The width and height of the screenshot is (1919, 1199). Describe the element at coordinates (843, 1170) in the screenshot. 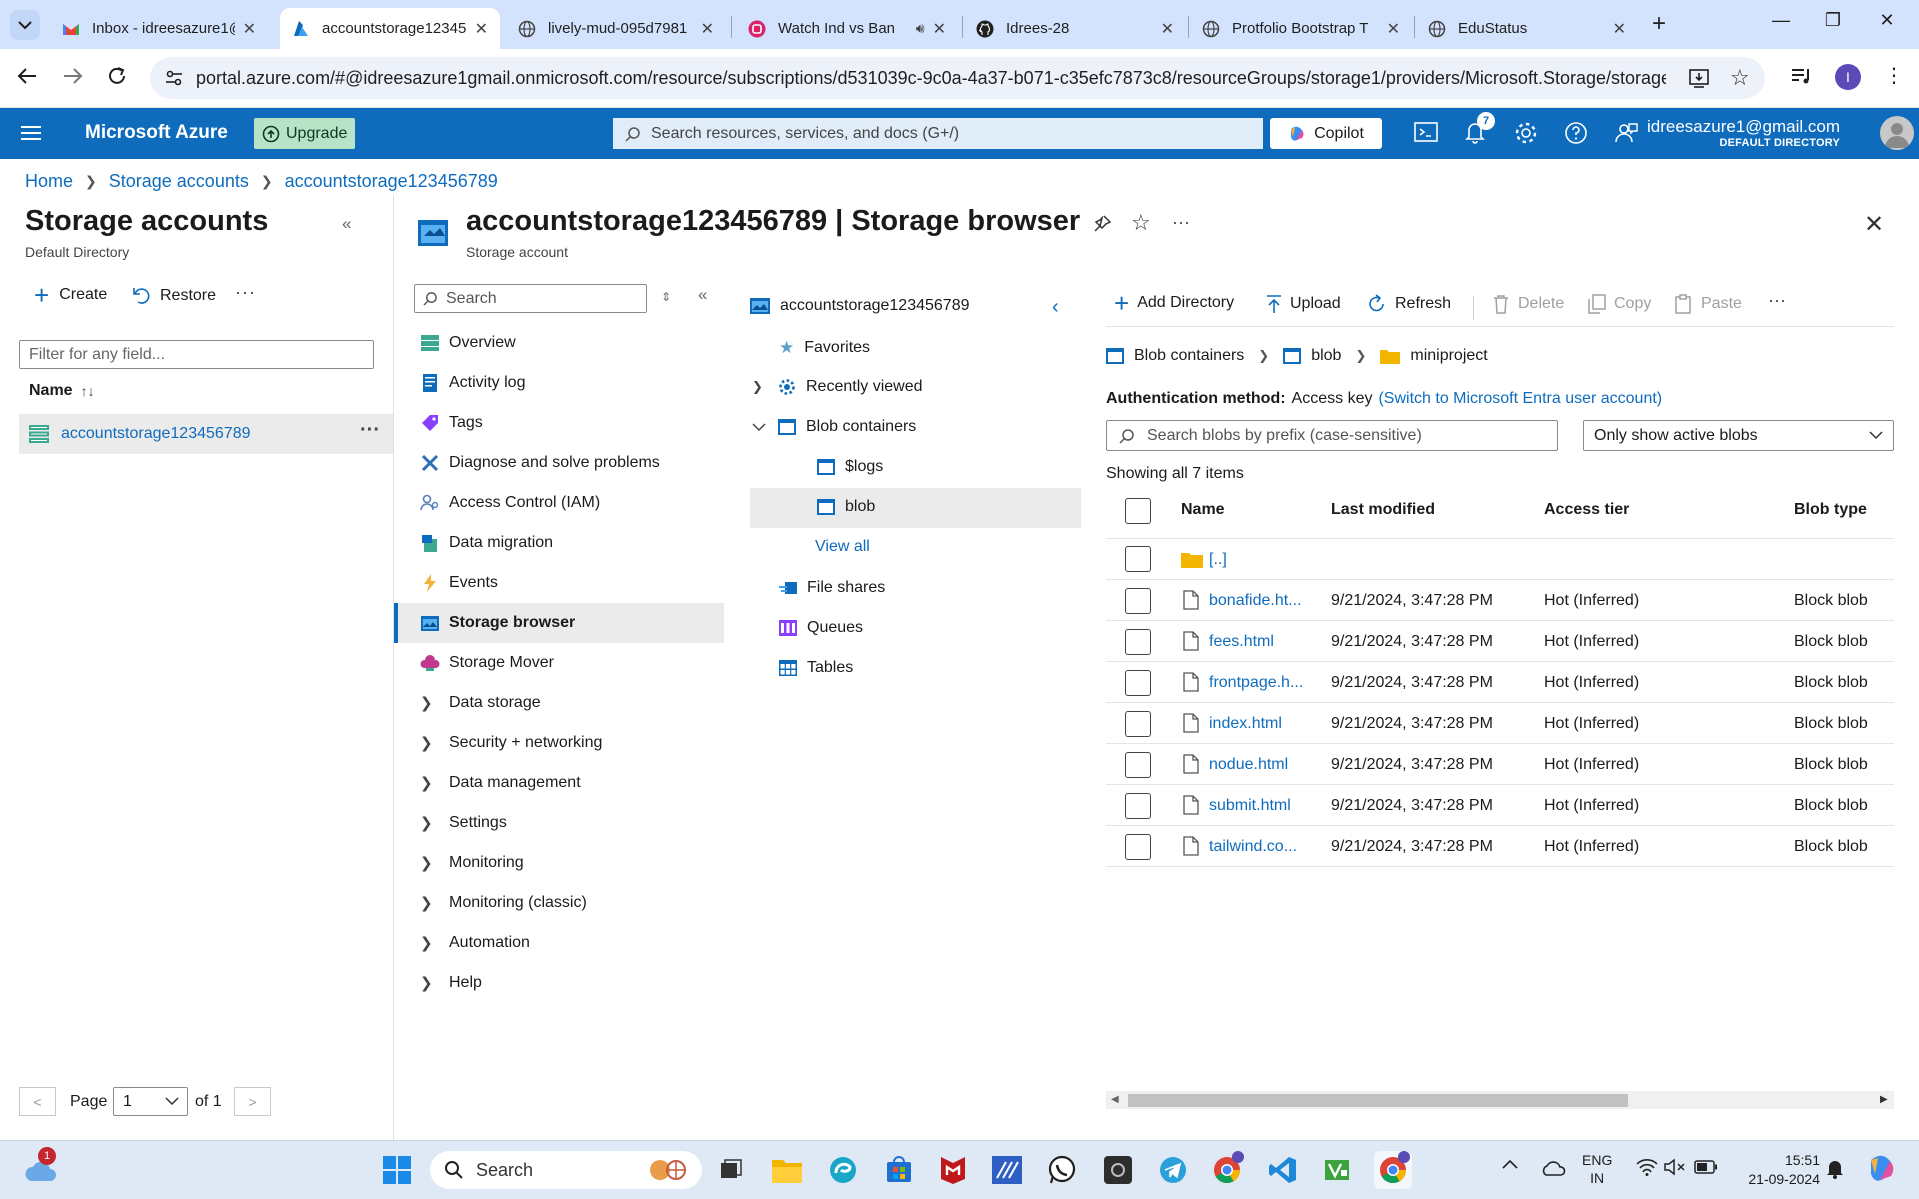

I see `edge-icon` at that location.